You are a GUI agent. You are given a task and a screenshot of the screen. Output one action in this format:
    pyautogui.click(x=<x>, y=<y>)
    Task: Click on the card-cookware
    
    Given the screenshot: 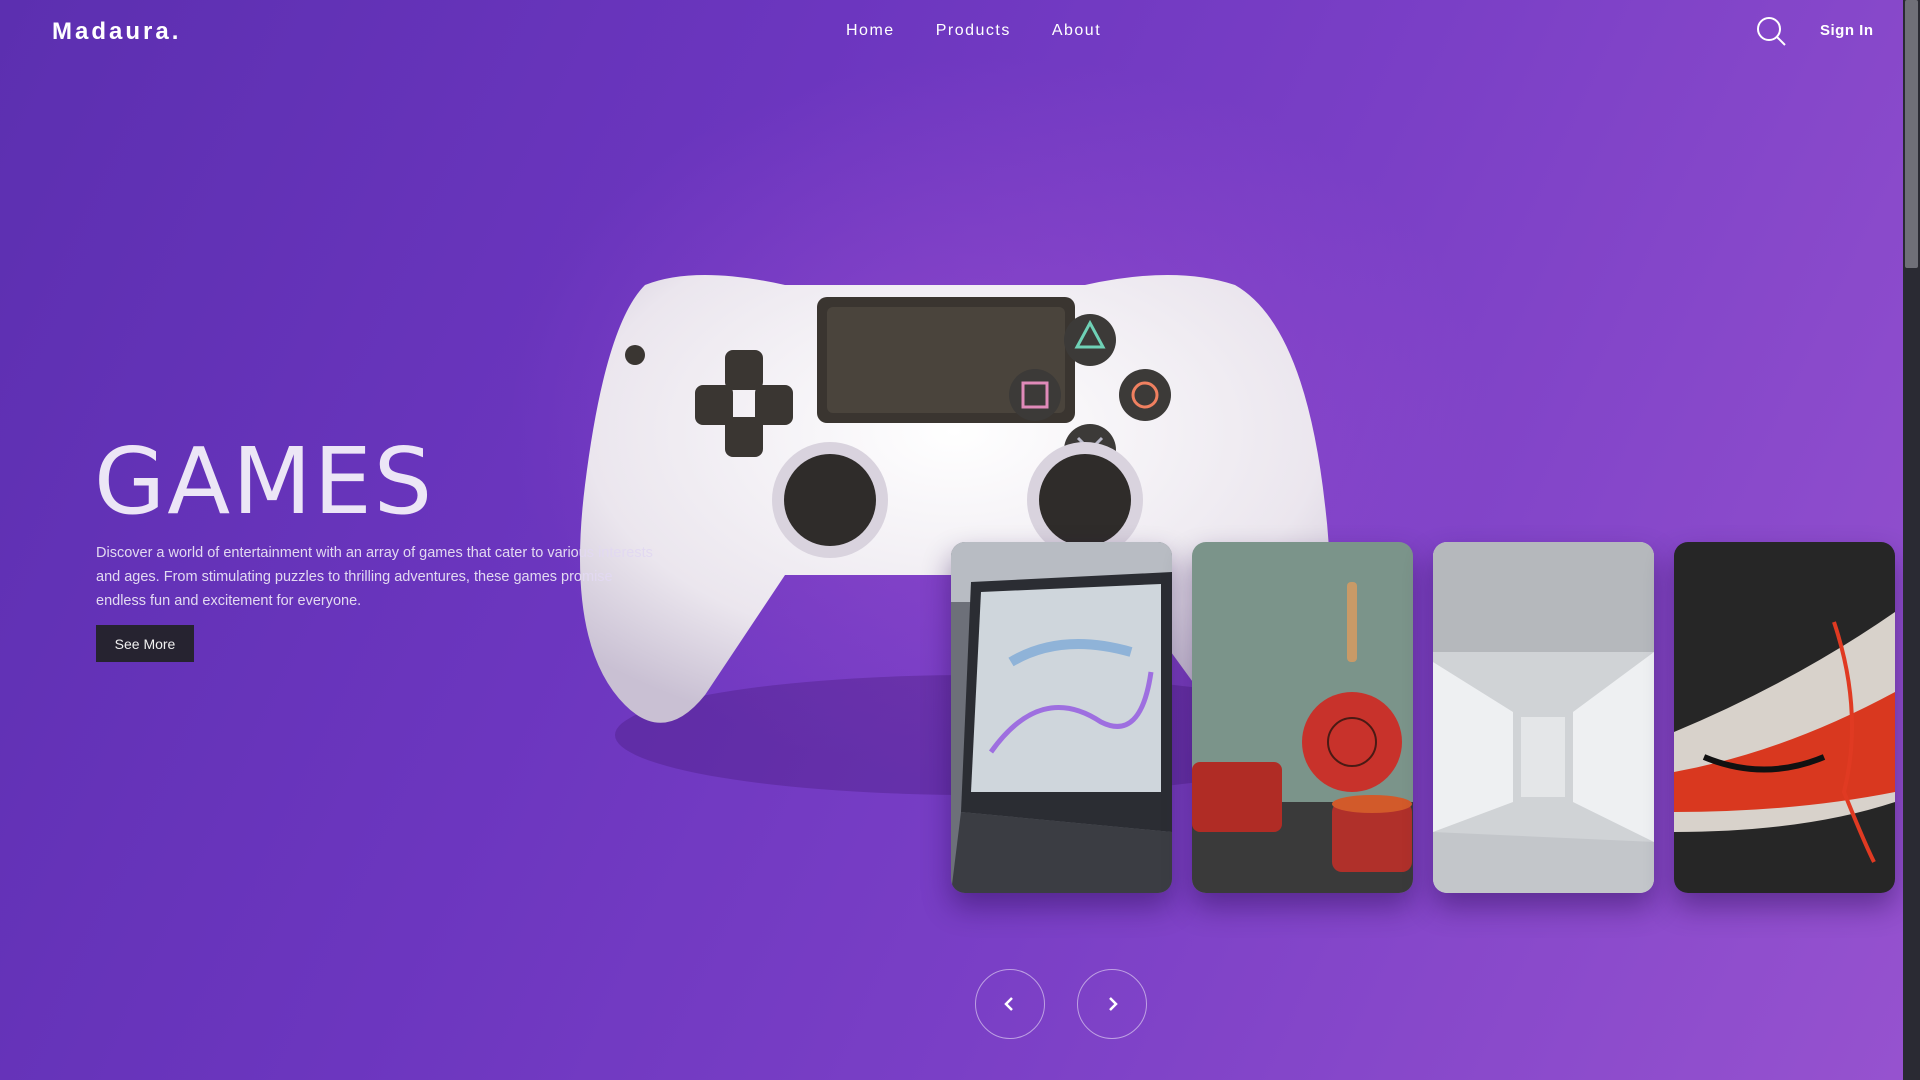 What is the action you would take?
    pyautogui.click(x=1302, y=717)
    